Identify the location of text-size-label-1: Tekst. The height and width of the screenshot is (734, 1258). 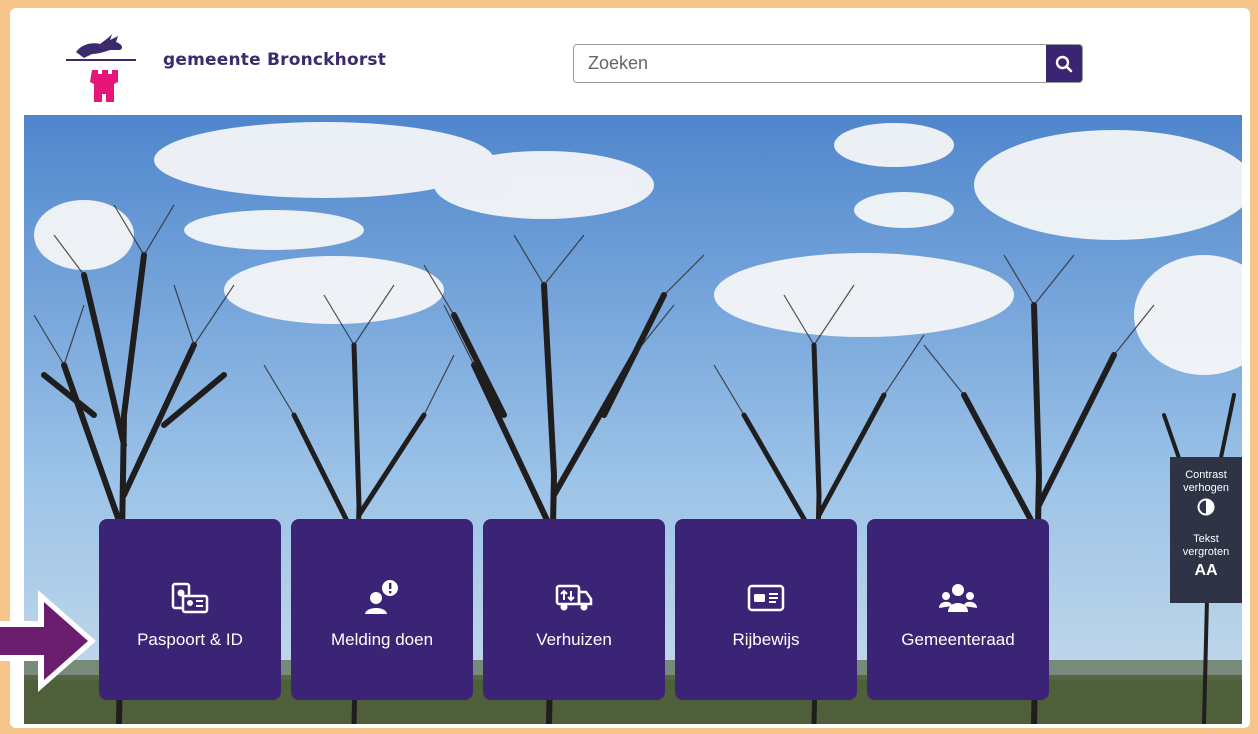
(1206, 539).